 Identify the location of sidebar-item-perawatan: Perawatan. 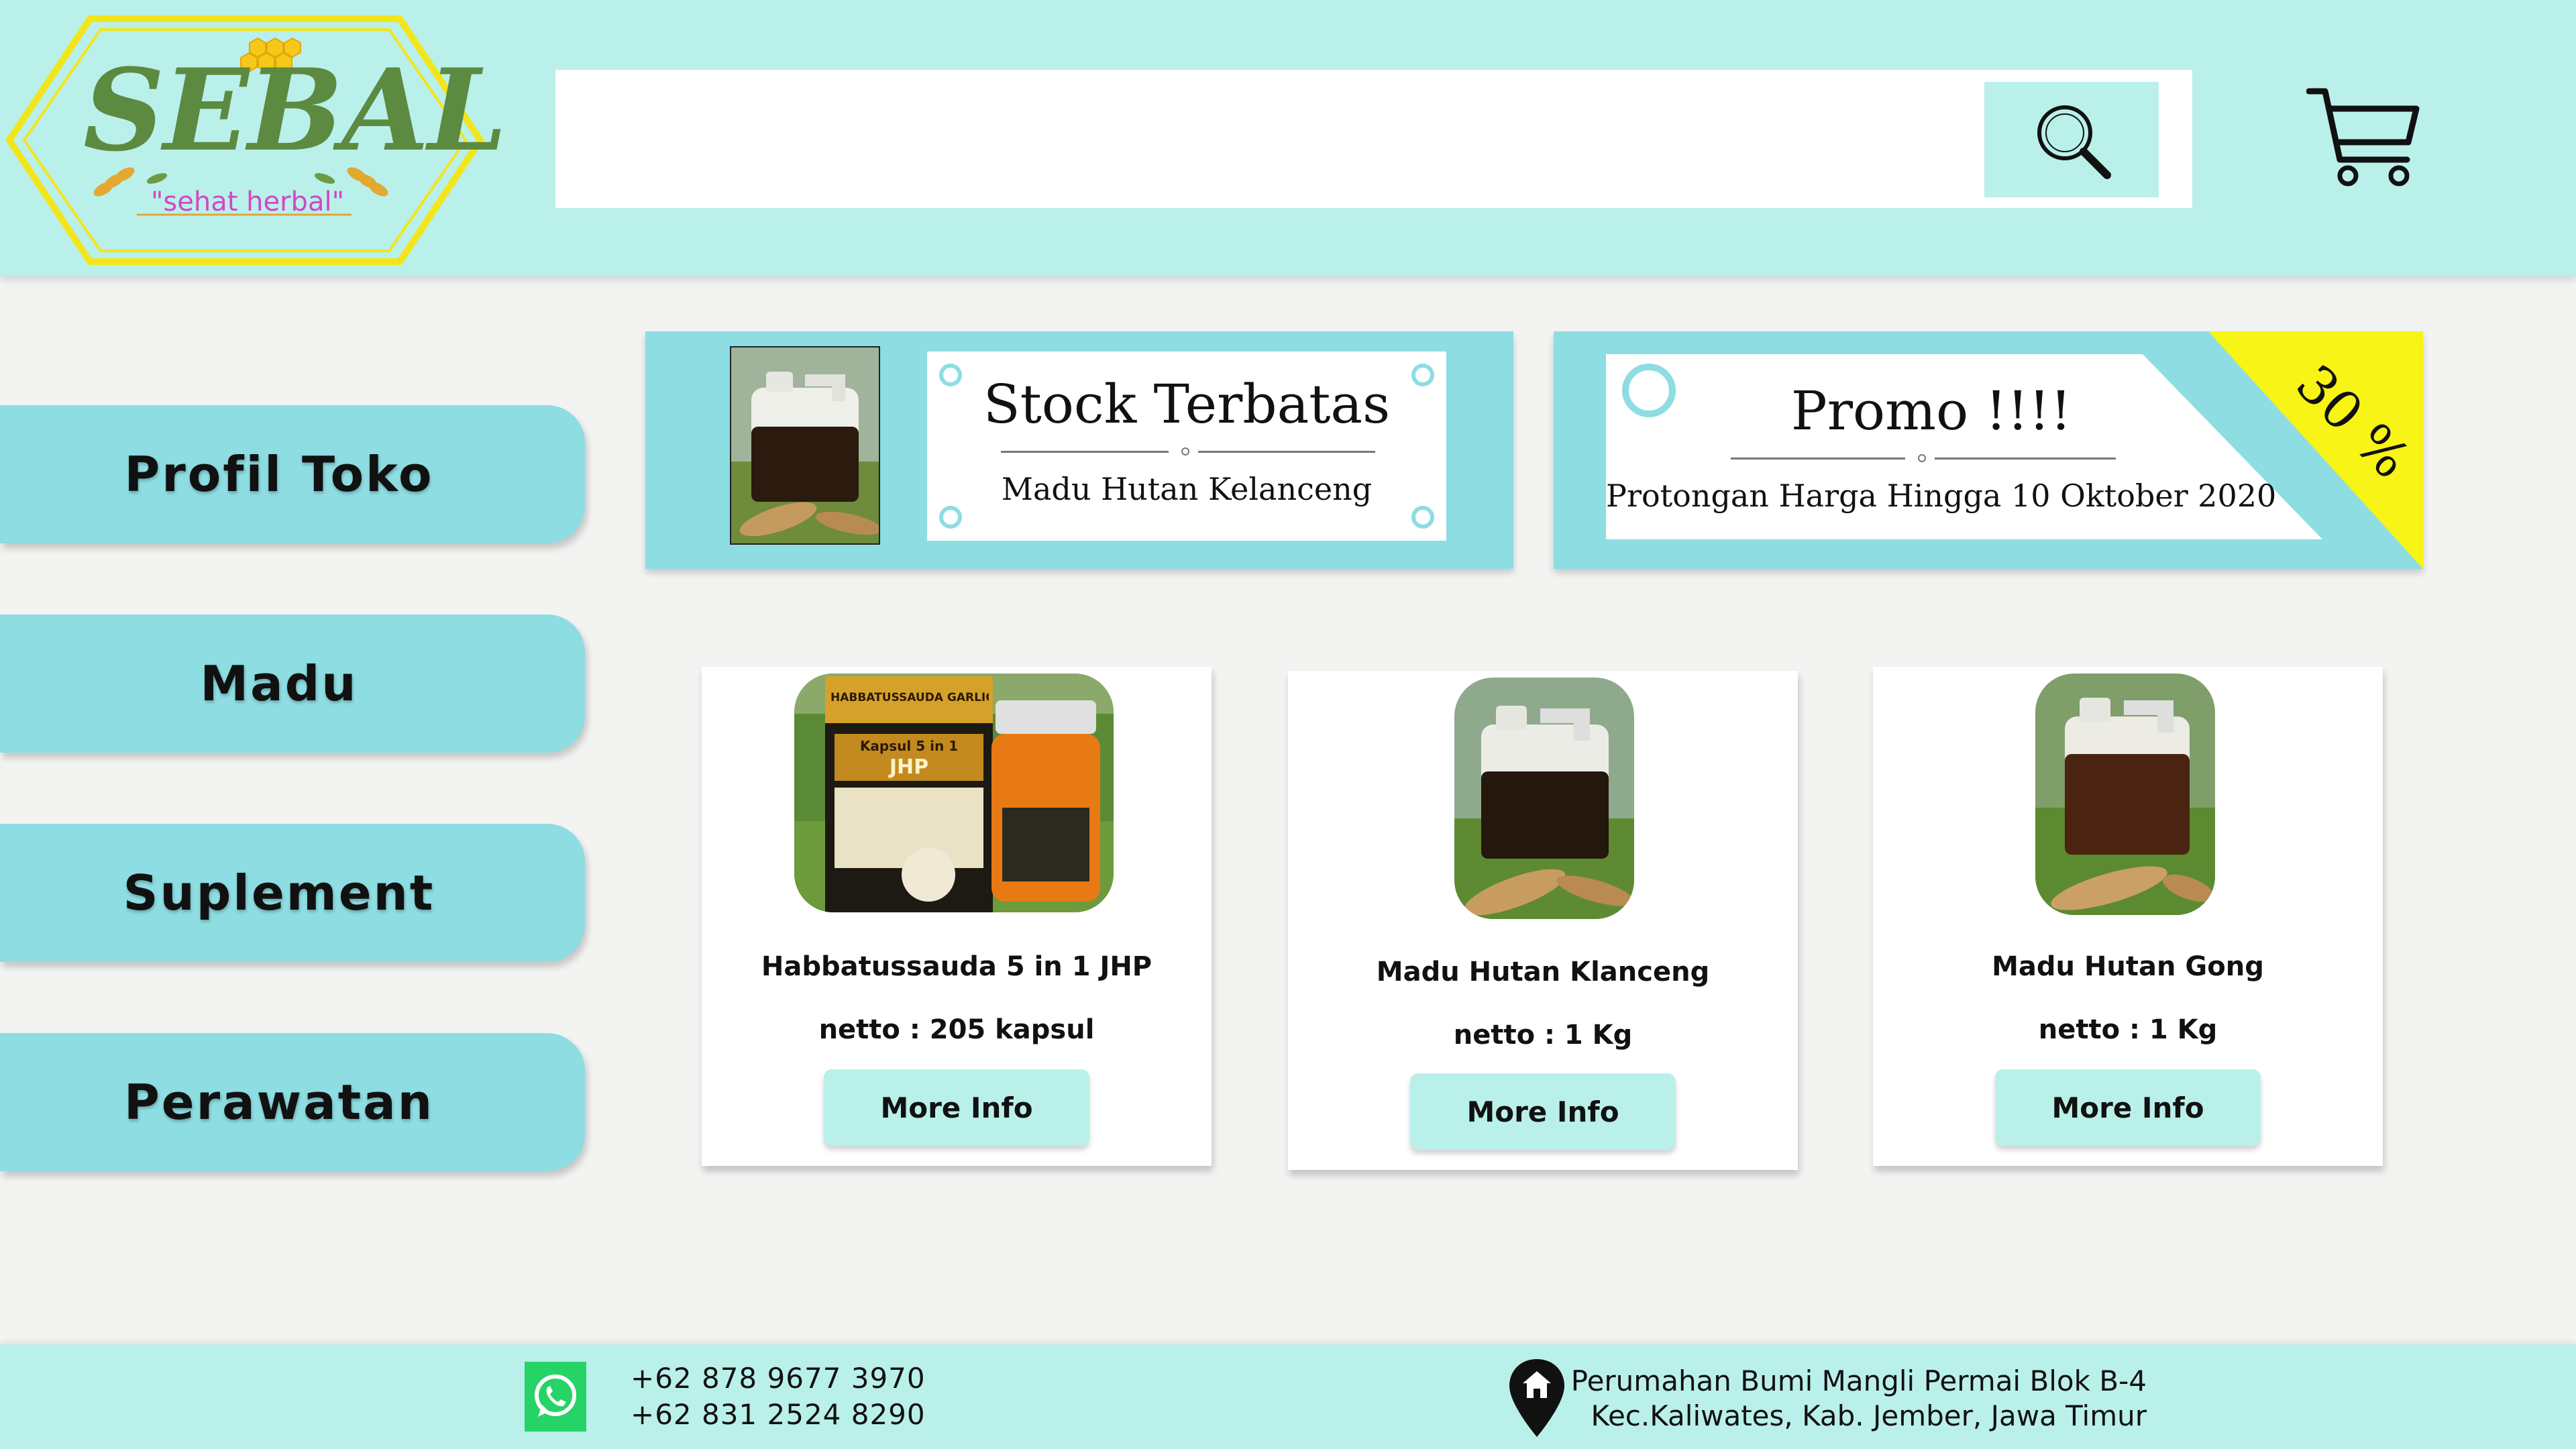
(292, 1102).